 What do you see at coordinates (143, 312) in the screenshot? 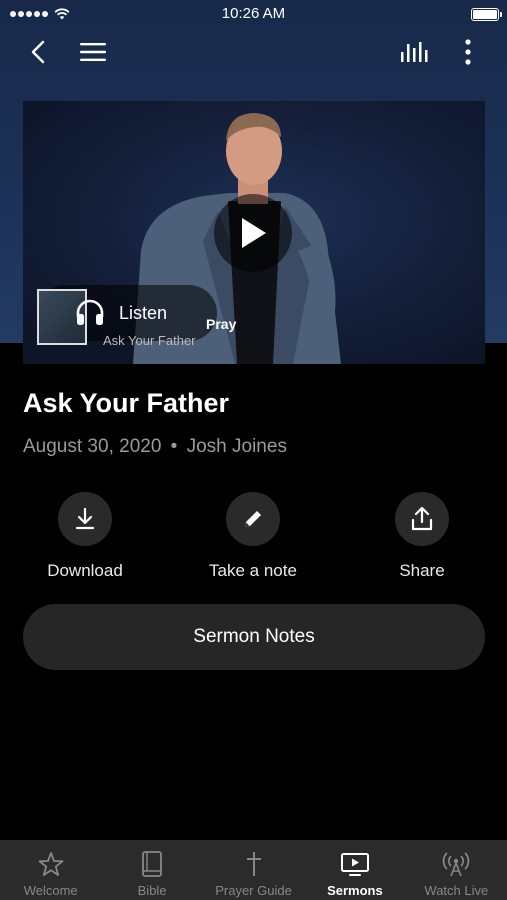
I see `listen-label: Listen` at bounding box center [143, 312].